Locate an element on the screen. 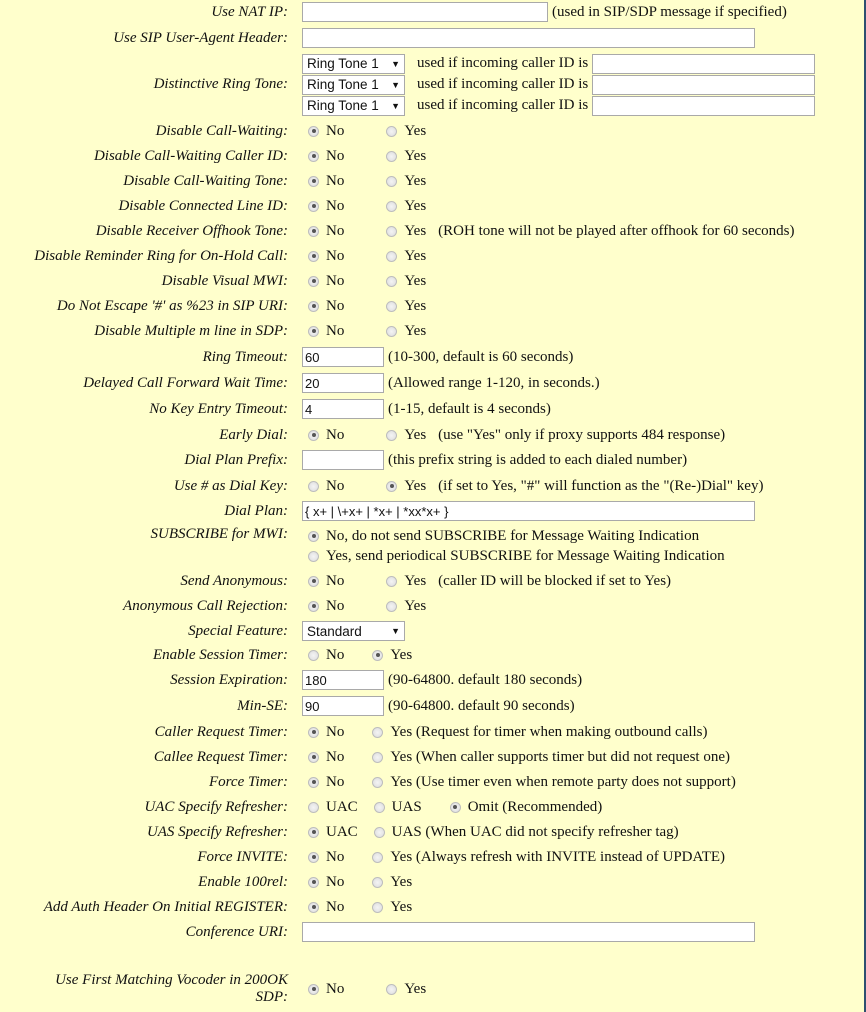  uac-refresher-omit: Omit (Recommended) is located at coordinates (525, 807).